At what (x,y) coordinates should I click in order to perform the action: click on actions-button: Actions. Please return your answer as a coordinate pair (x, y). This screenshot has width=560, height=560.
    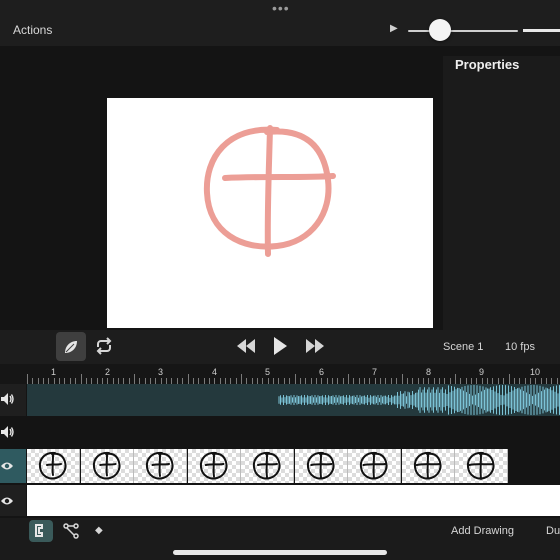
    Looking at the image, I should click on (32, 30).